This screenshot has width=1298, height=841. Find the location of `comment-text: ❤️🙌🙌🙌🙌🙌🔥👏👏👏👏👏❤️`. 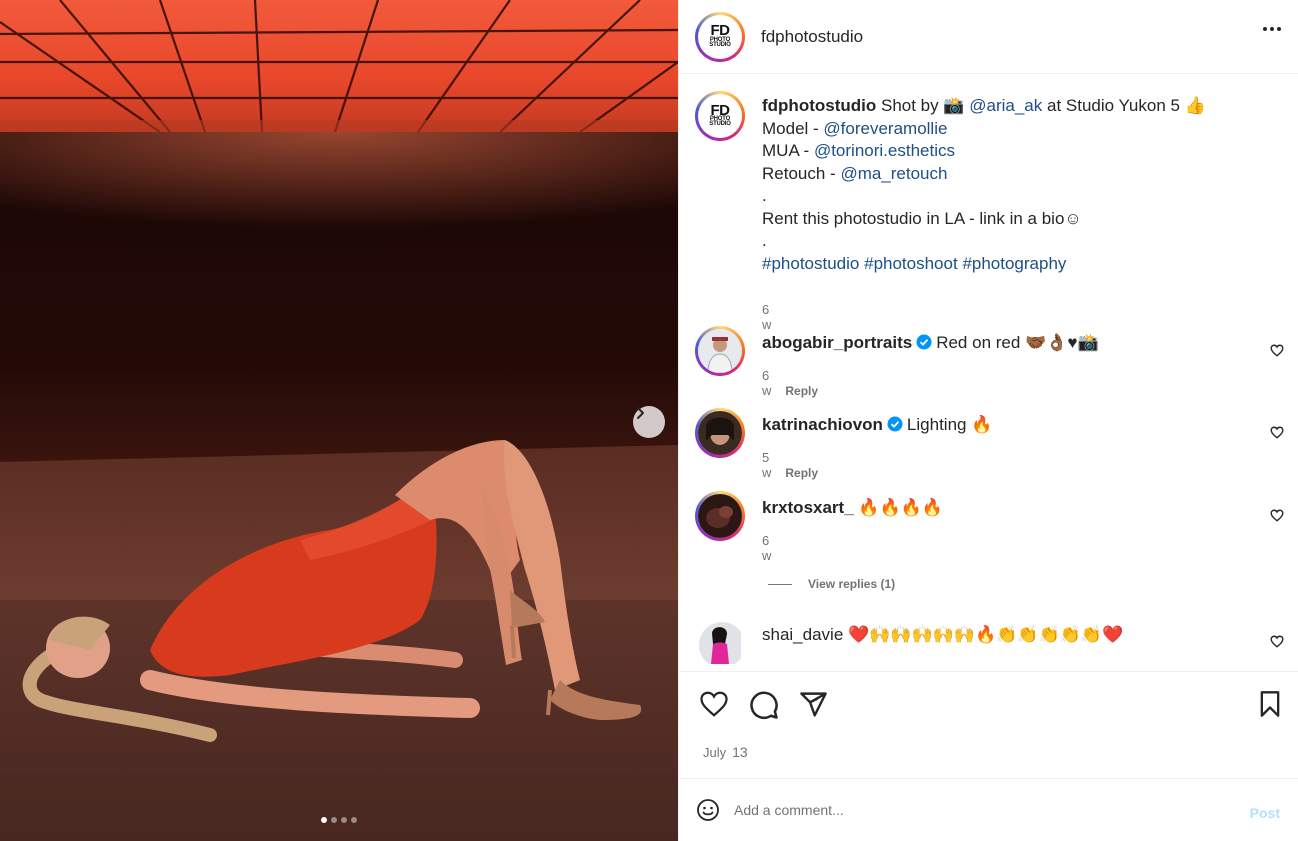

comment-text: ❤️🙌🙌🙌🙌🙌🔥👏👏👏👏👏❤️ is located at coordinates (986, 634).